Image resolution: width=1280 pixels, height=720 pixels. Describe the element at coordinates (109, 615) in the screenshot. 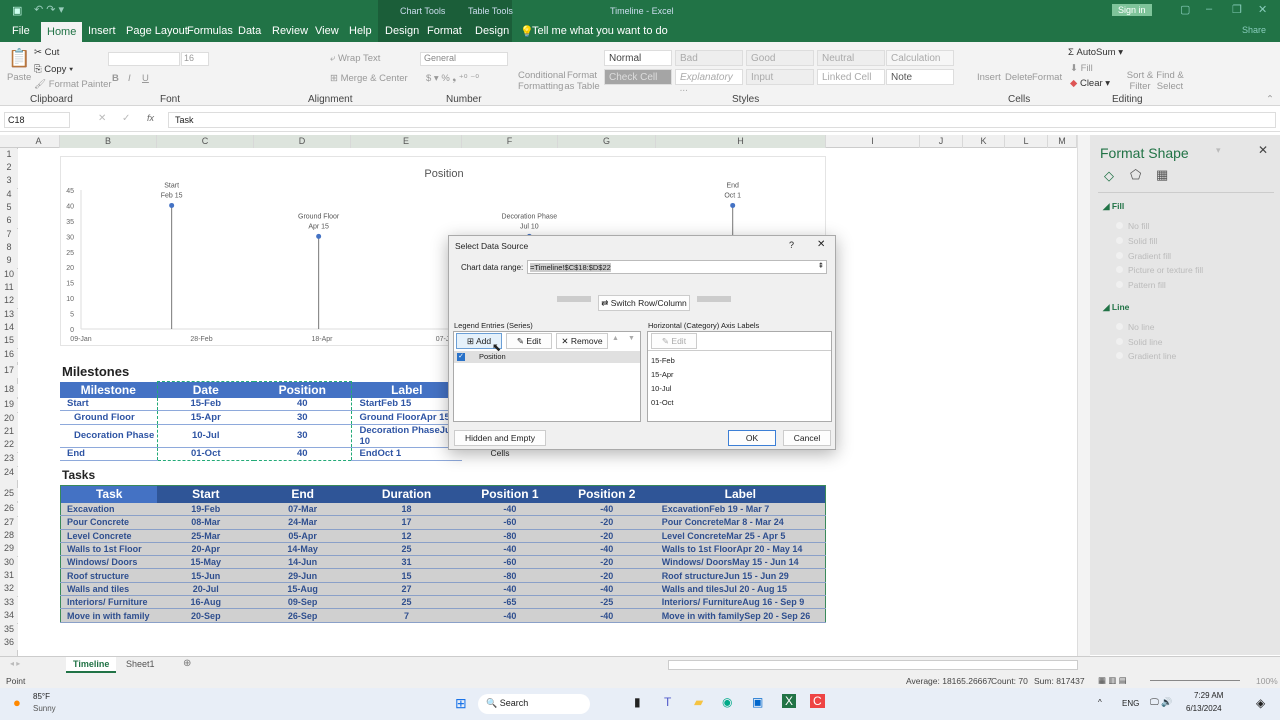

I see `table-cell: Move in with family` at that location.